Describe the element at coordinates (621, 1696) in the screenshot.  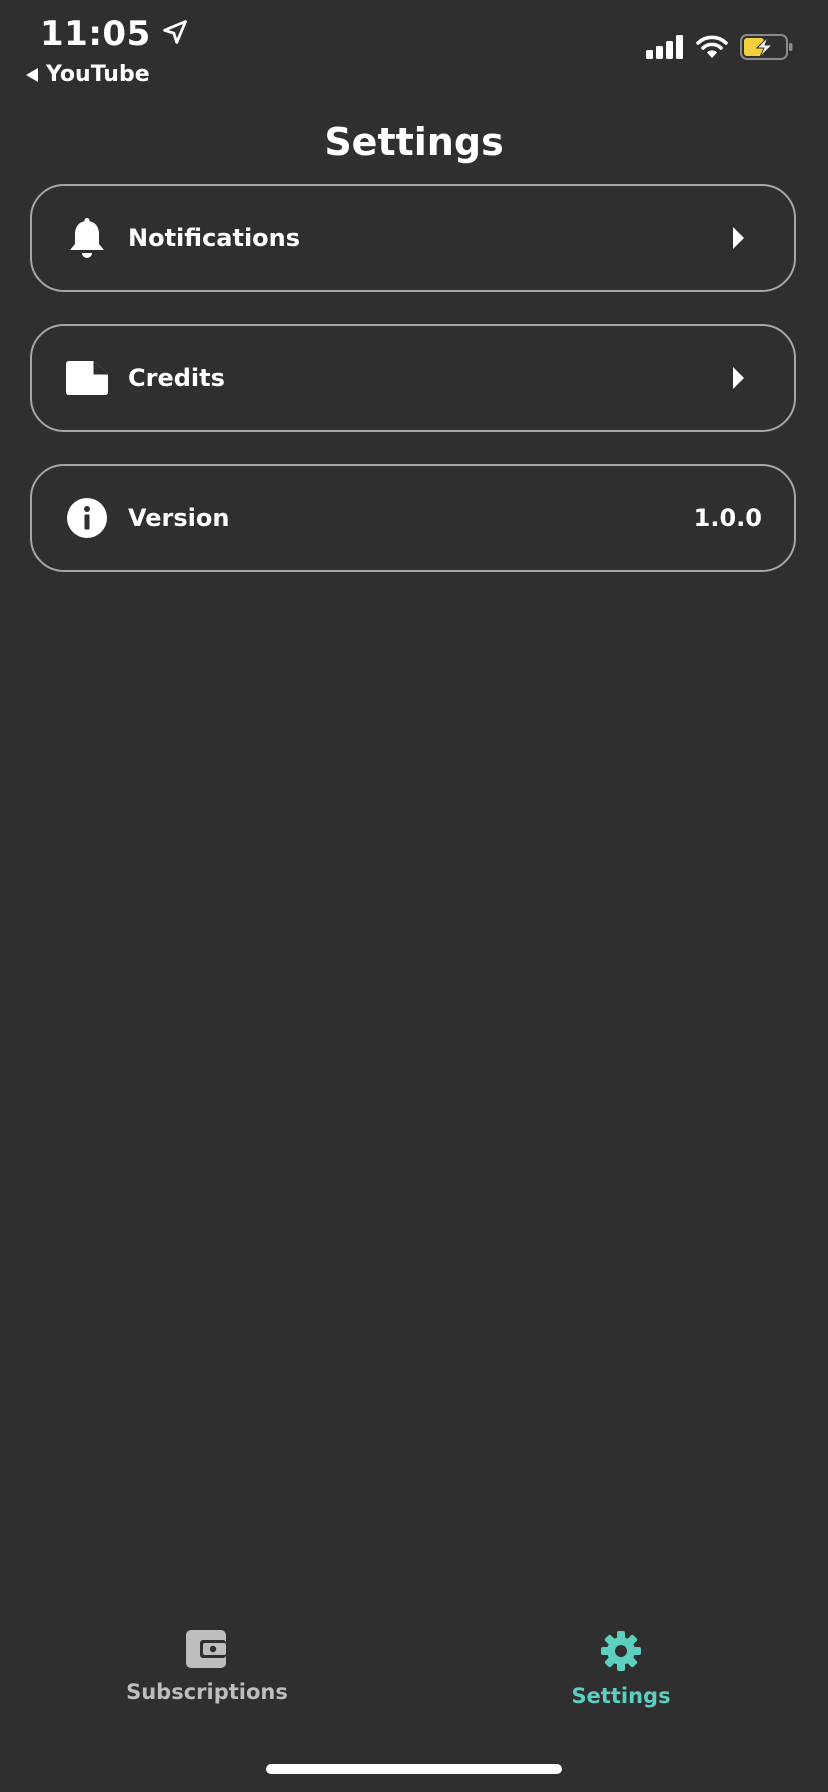
I see `tab-settings-label: Settings` at that location.